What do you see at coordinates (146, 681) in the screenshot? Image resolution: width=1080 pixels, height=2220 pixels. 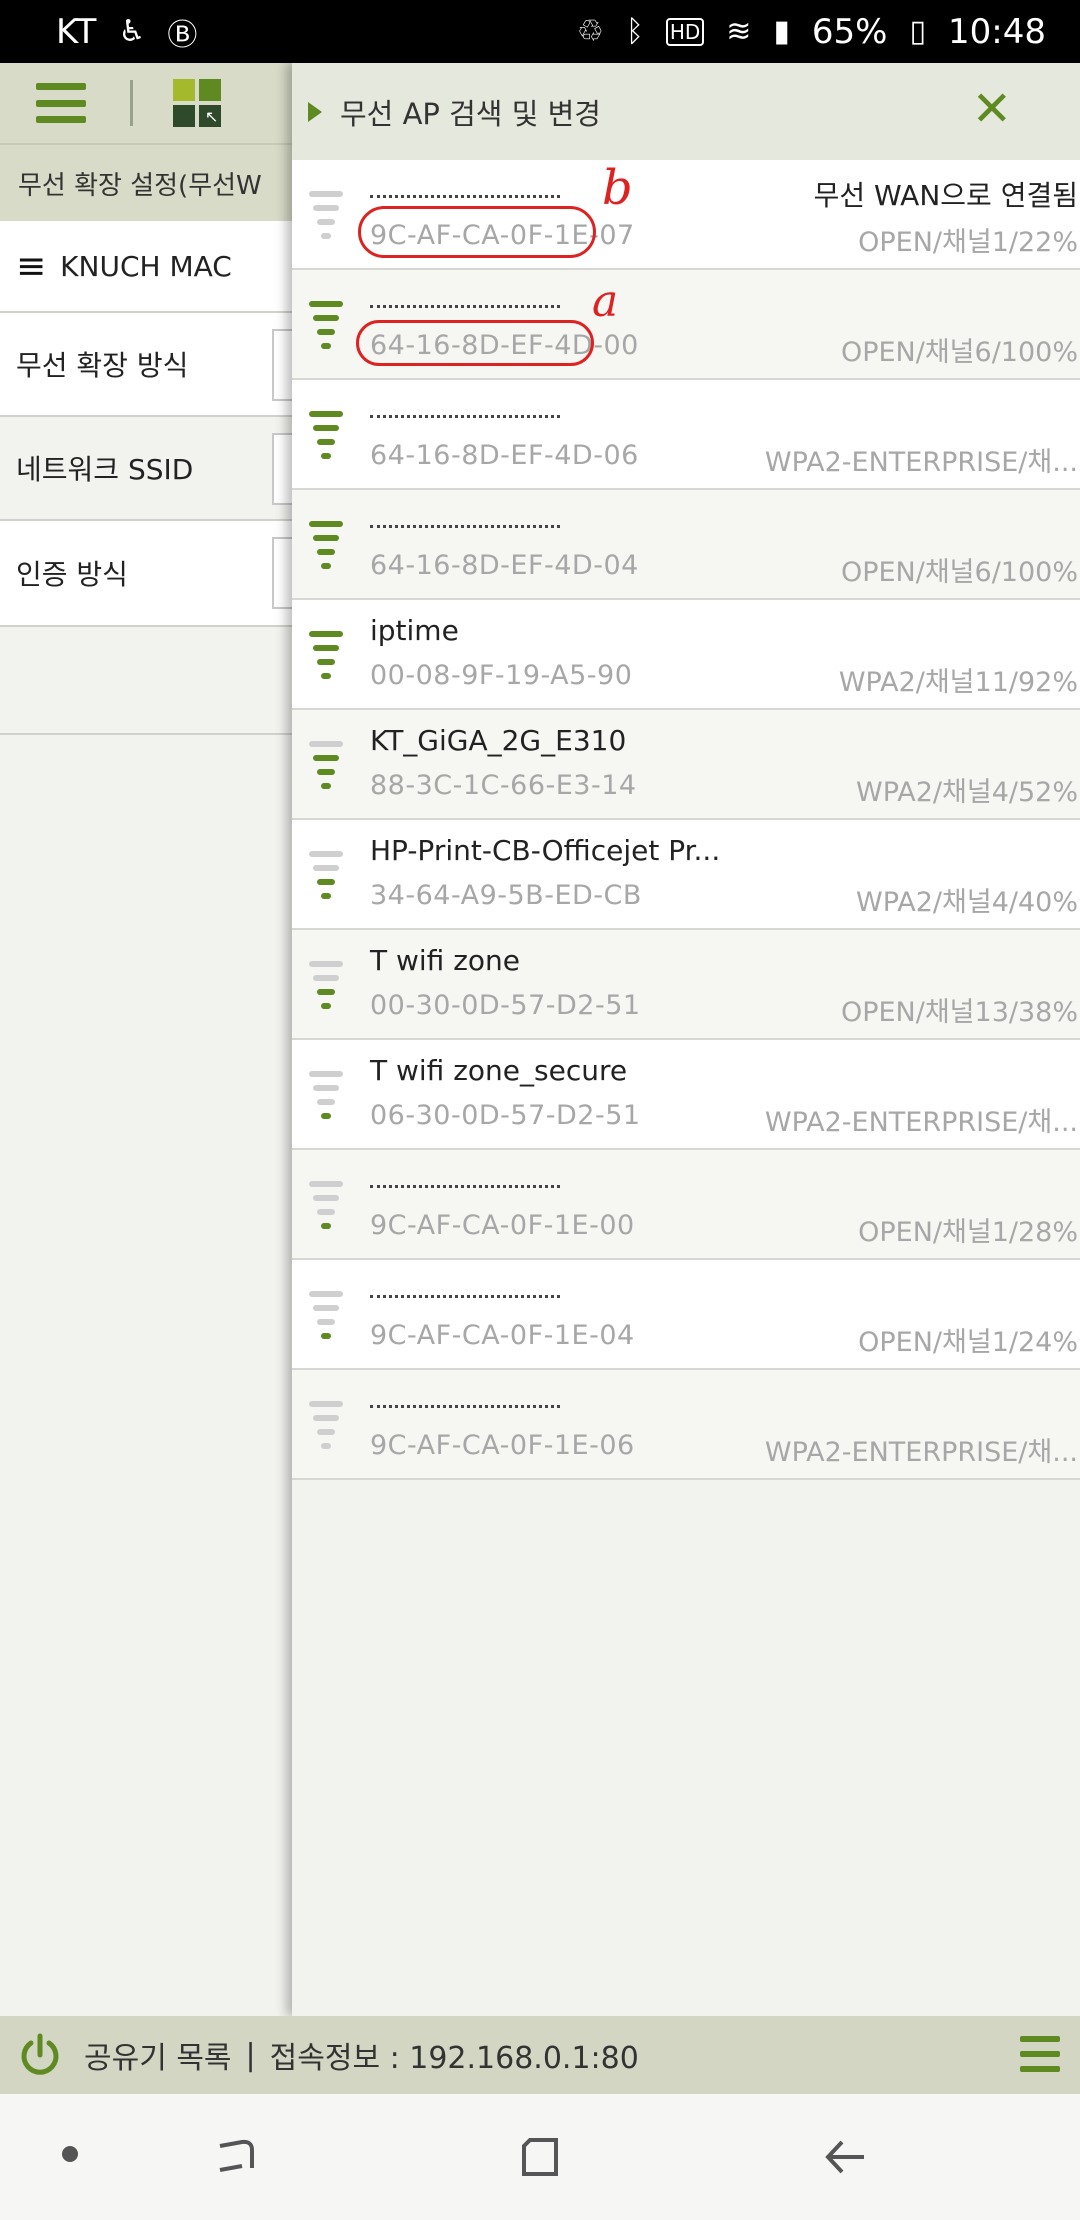 I see `empty-row` at bounding box center [146, 681].